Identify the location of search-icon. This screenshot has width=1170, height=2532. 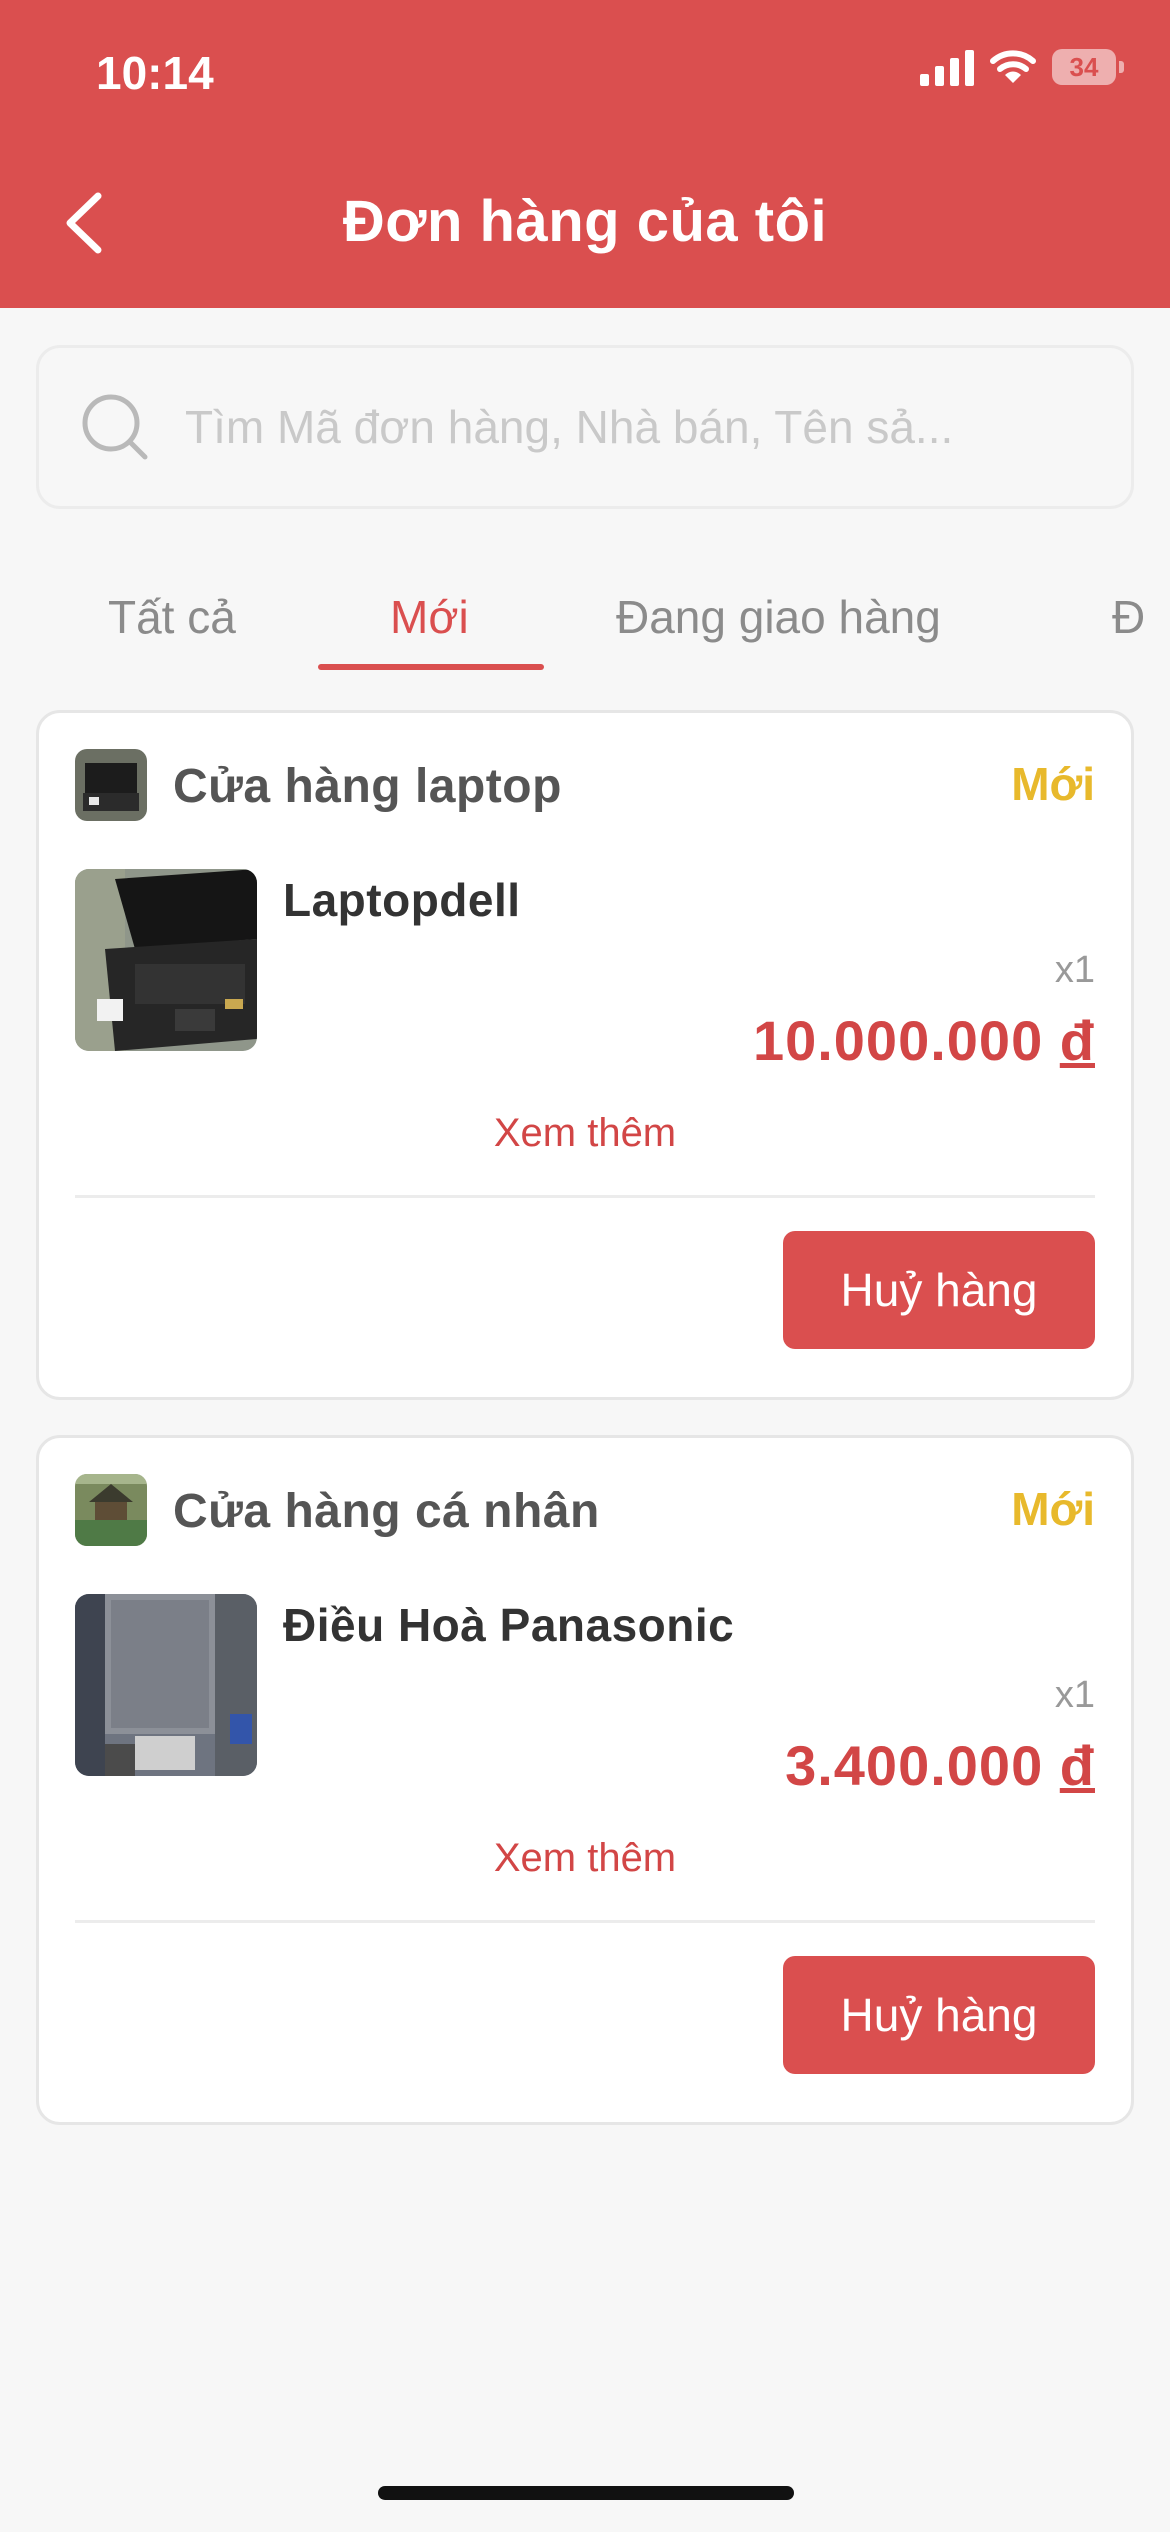
(115, 427).